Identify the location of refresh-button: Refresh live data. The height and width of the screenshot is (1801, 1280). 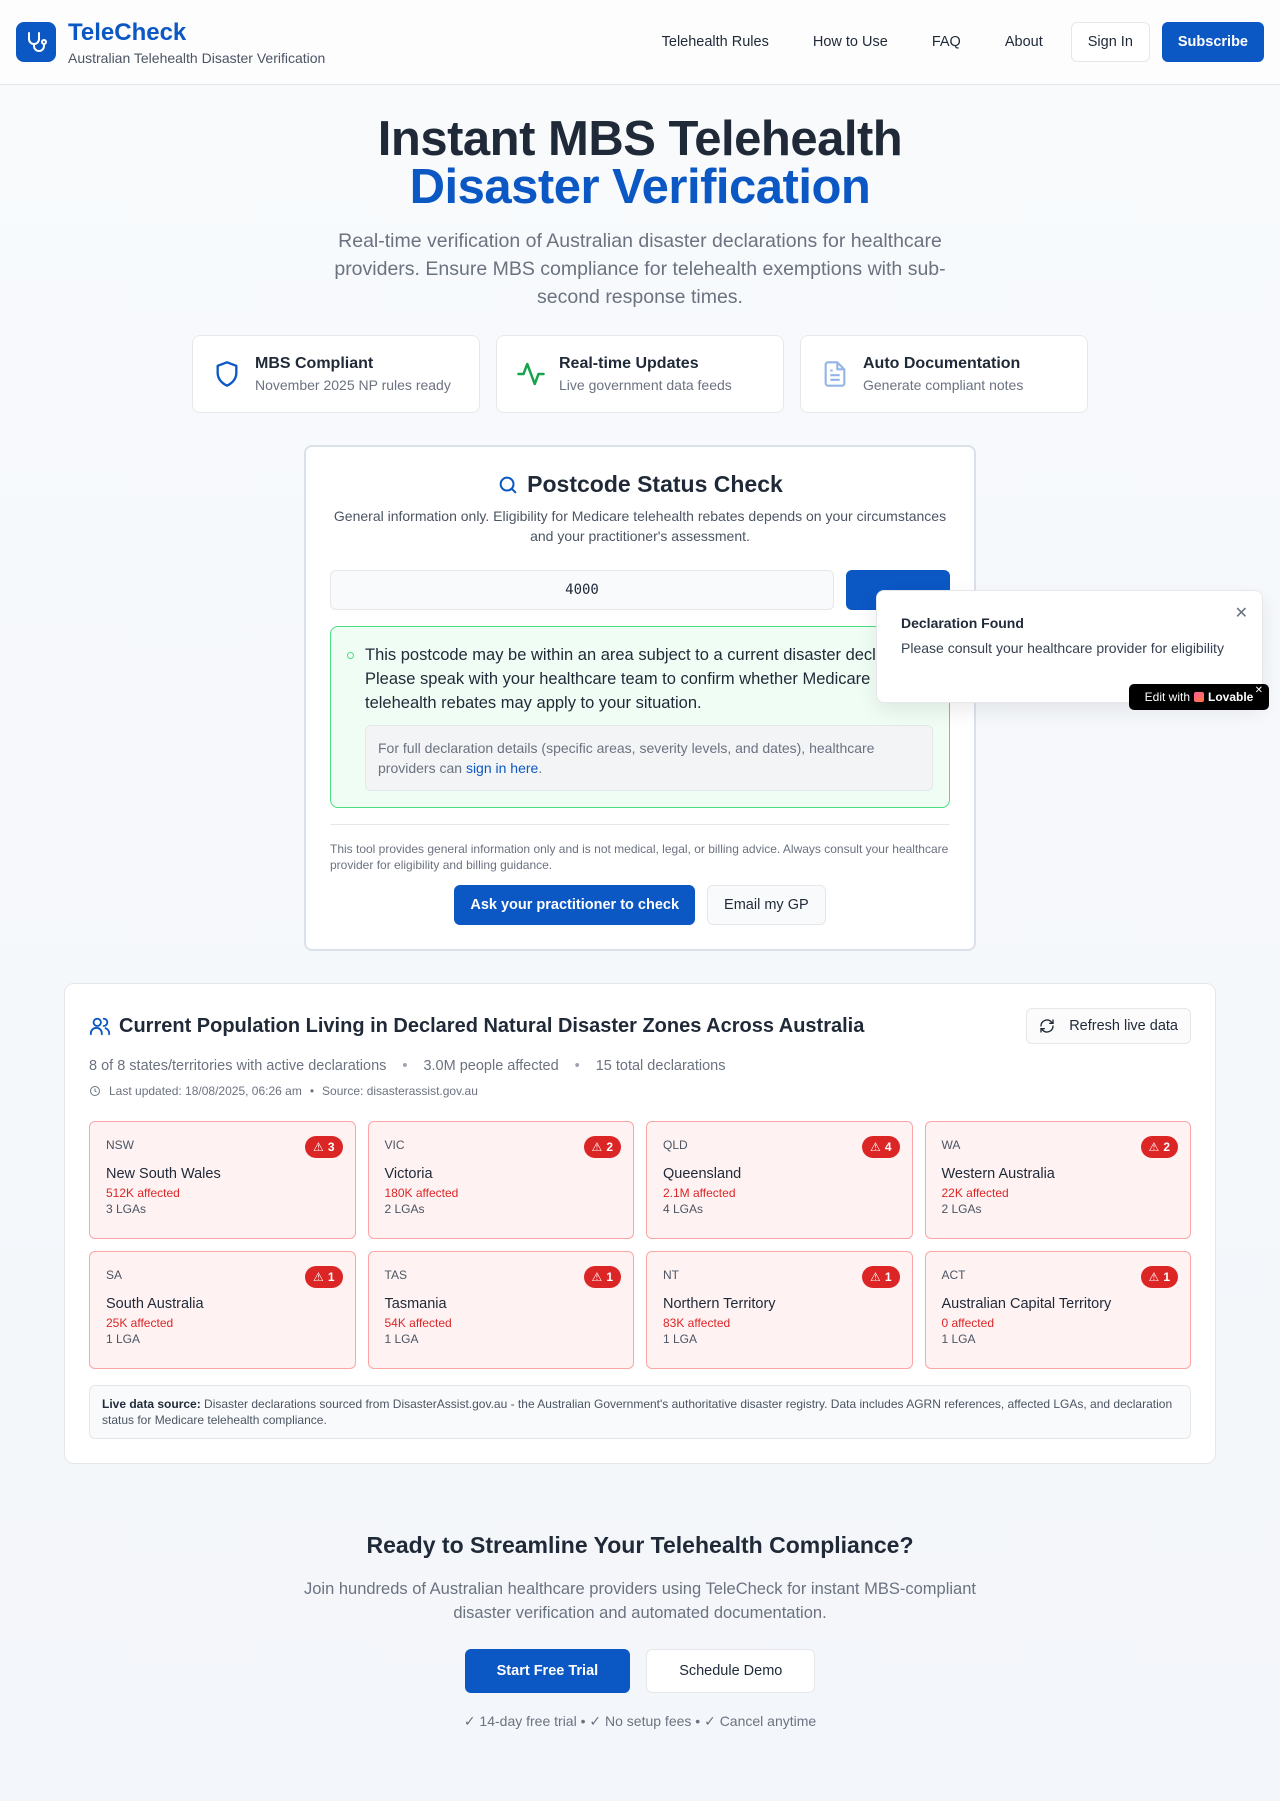
(1108, 1026).